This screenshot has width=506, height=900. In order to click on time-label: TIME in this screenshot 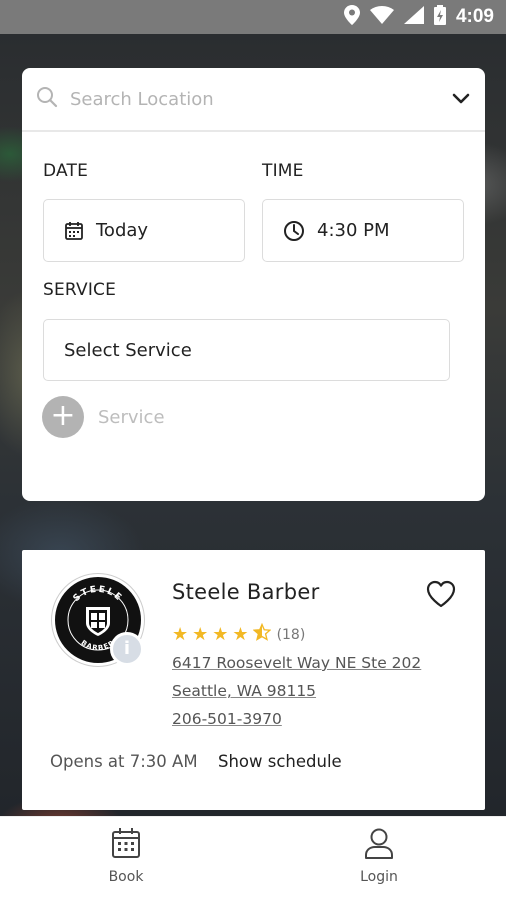, I will do `click(283, 171)`.